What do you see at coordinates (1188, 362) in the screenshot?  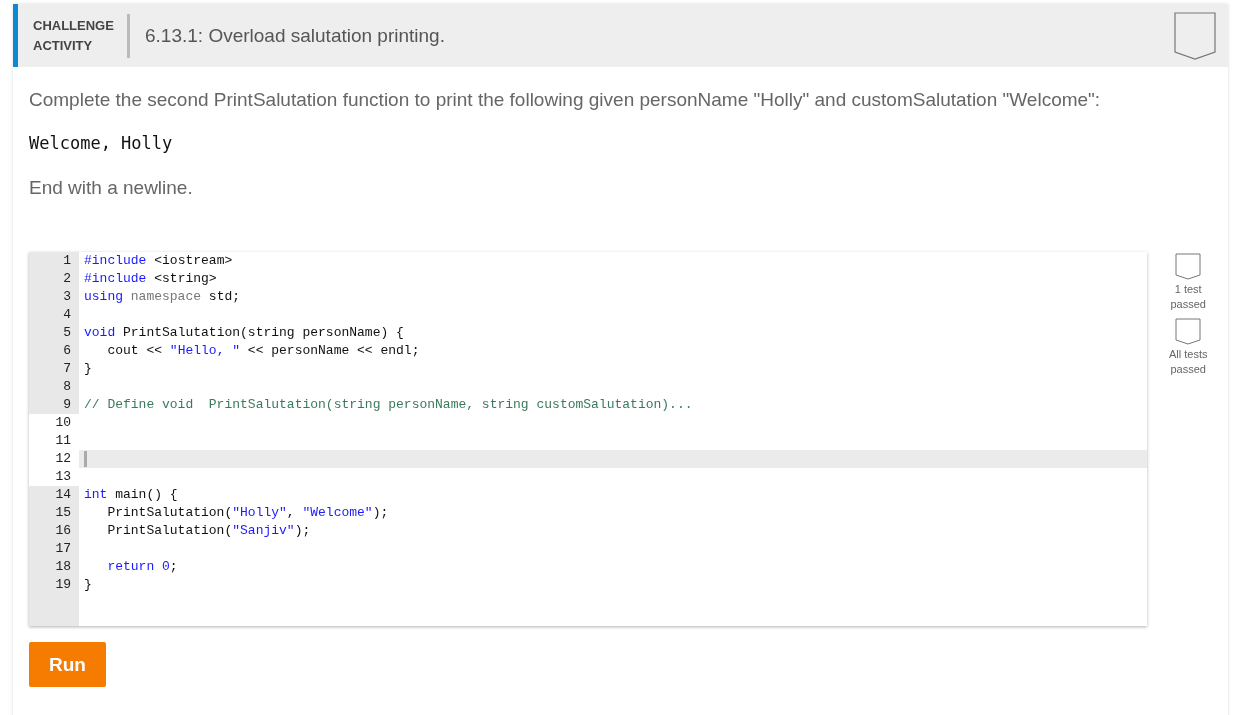 I see `test-status-label: All tests passed` at bounding box center [1188, 362].